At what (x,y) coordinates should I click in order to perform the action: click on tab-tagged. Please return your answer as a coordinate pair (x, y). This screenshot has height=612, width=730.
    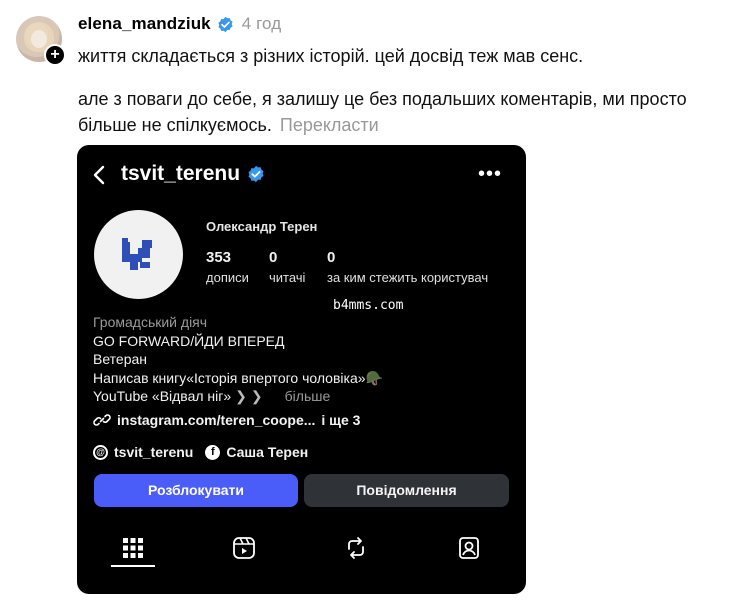
    Looking at the image, I should click on (469, 548).